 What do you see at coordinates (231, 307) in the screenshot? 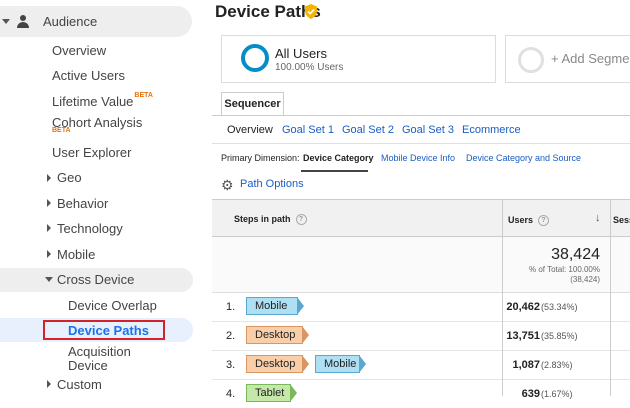
I see `row-index: 1.` at bounding box center [231, 307].